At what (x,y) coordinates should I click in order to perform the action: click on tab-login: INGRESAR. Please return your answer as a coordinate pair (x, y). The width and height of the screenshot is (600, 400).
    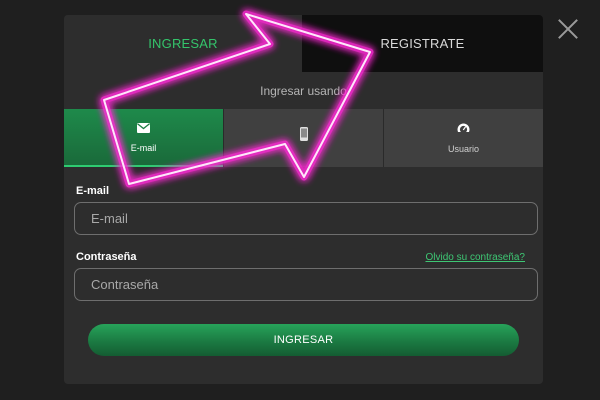
    Looking at the image, I should click on (183, 43).